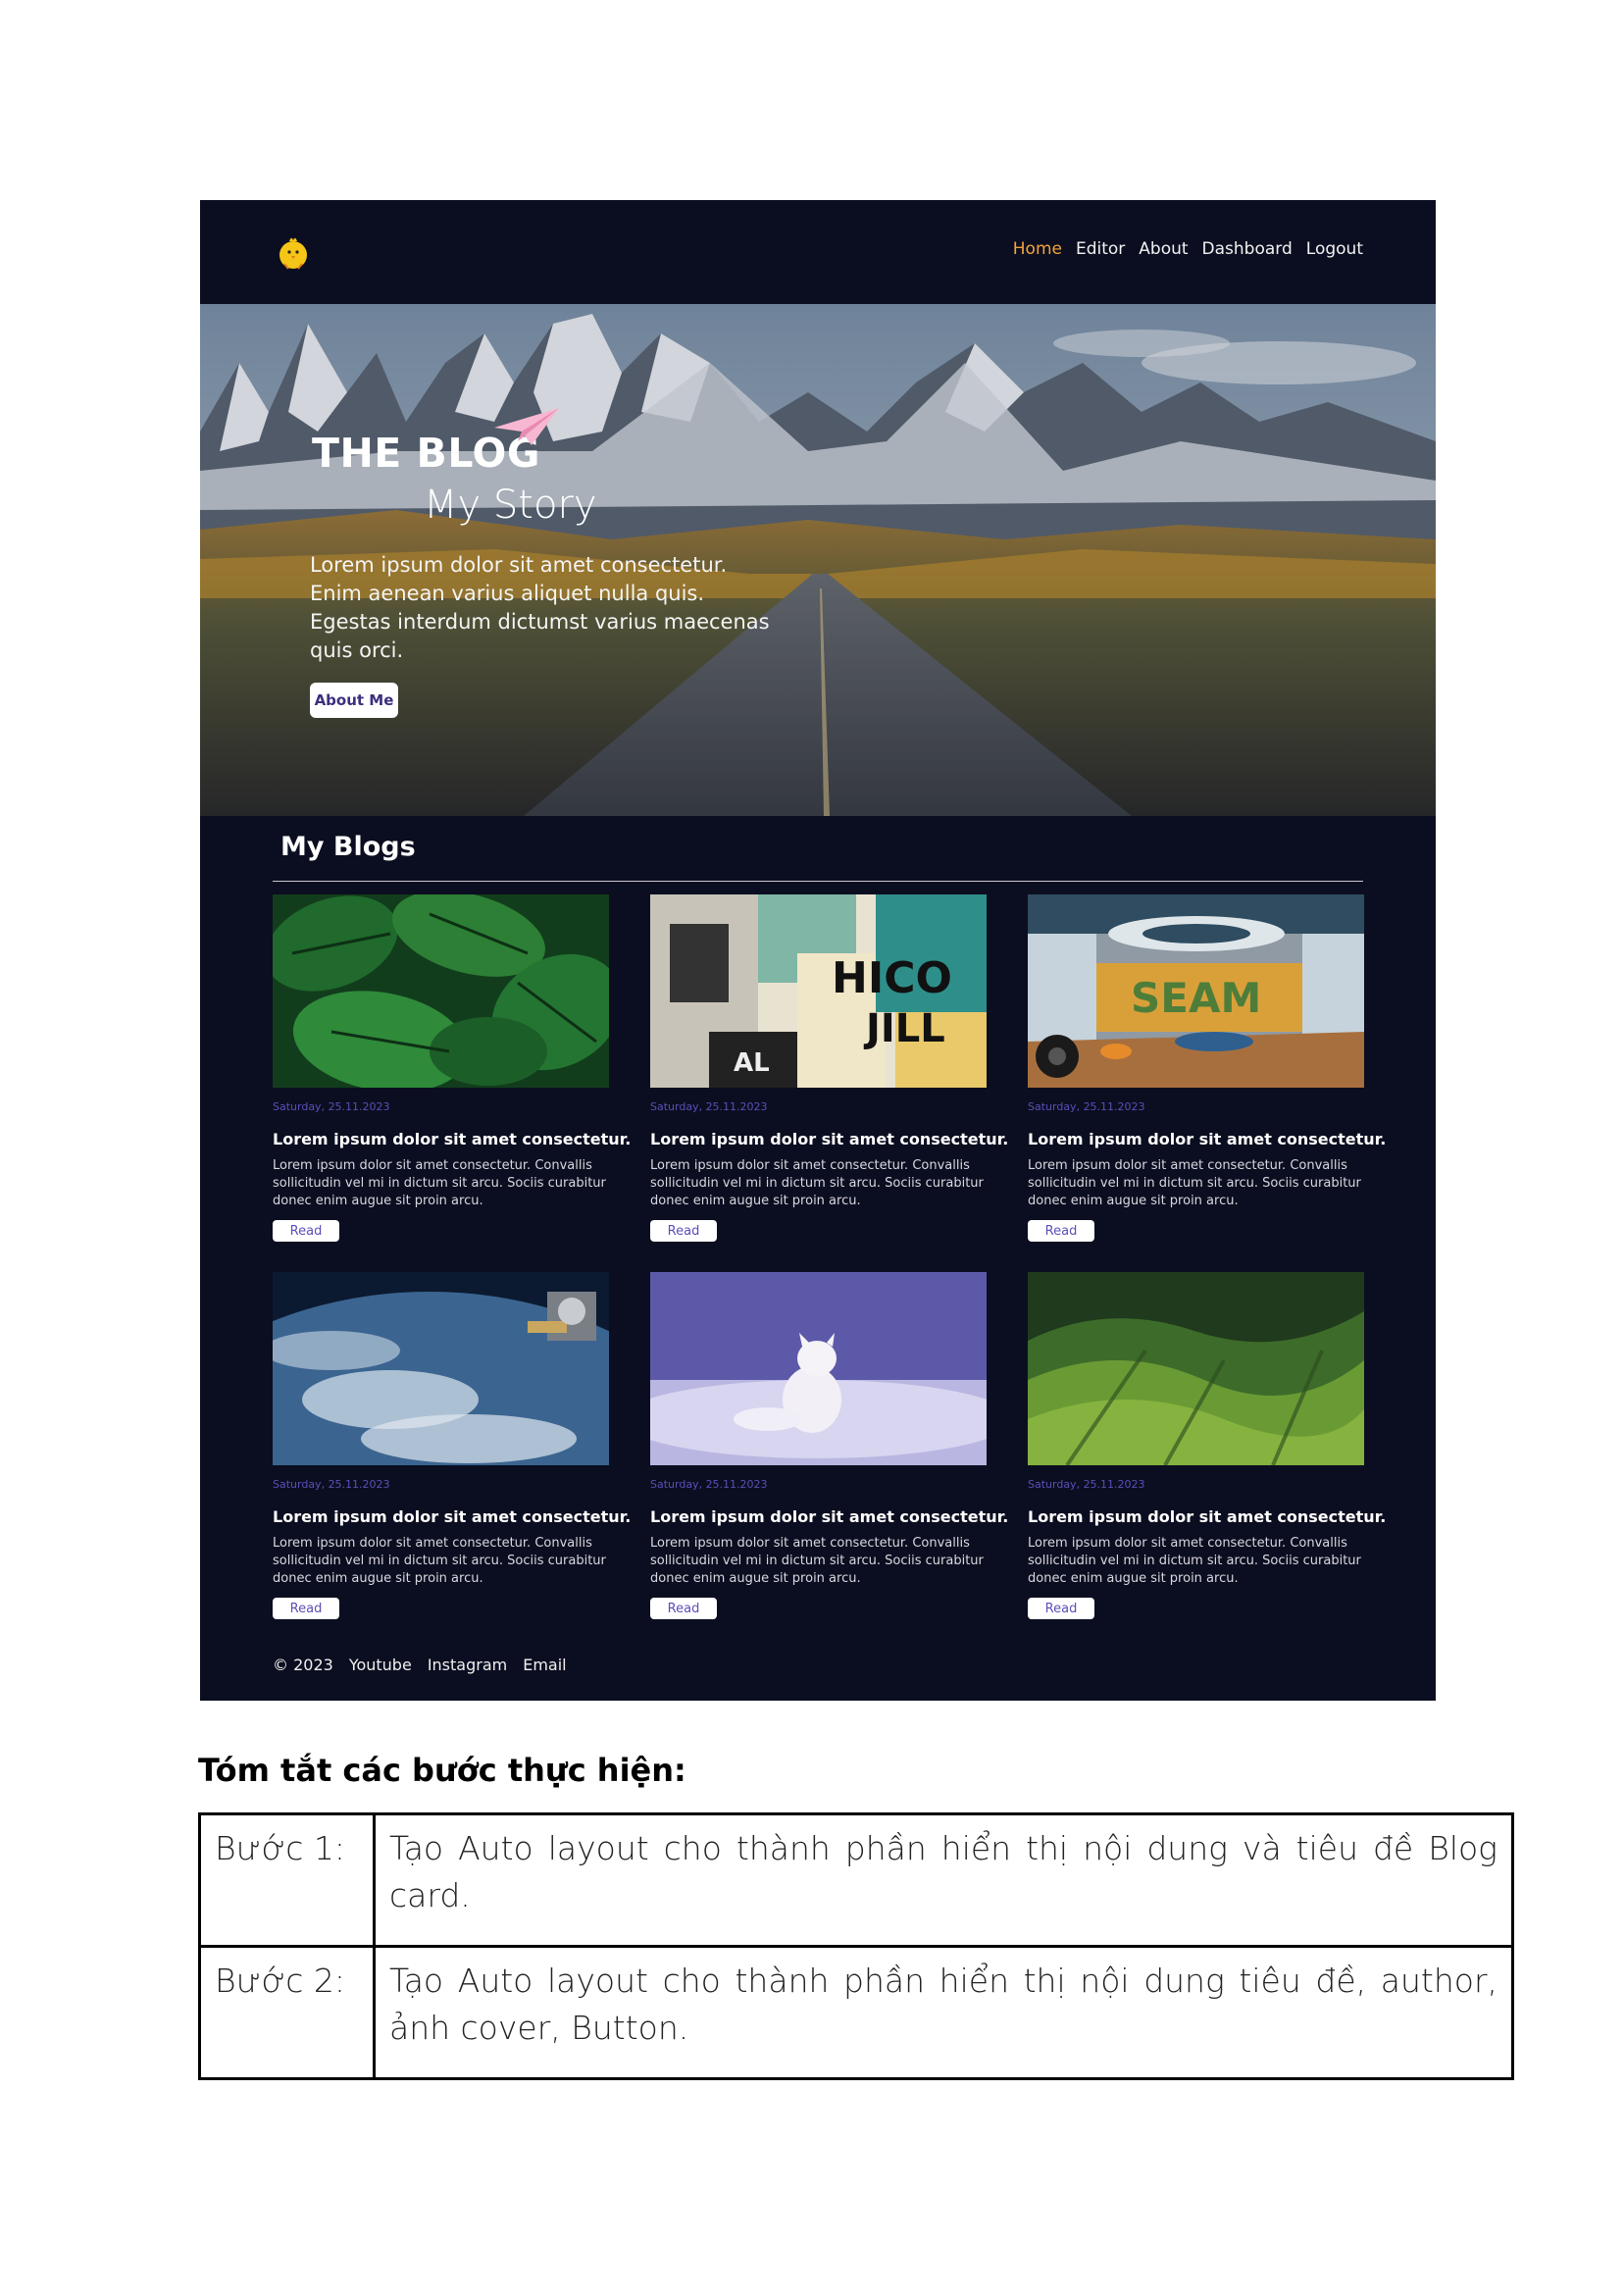 This screenshot has width=1624, height=2294. What do you see at coordinates (420, 1665) in the screenshot?
I see `site-footer: © 2023 Youtube Instagram Email` at bounding box center [420, 1665].